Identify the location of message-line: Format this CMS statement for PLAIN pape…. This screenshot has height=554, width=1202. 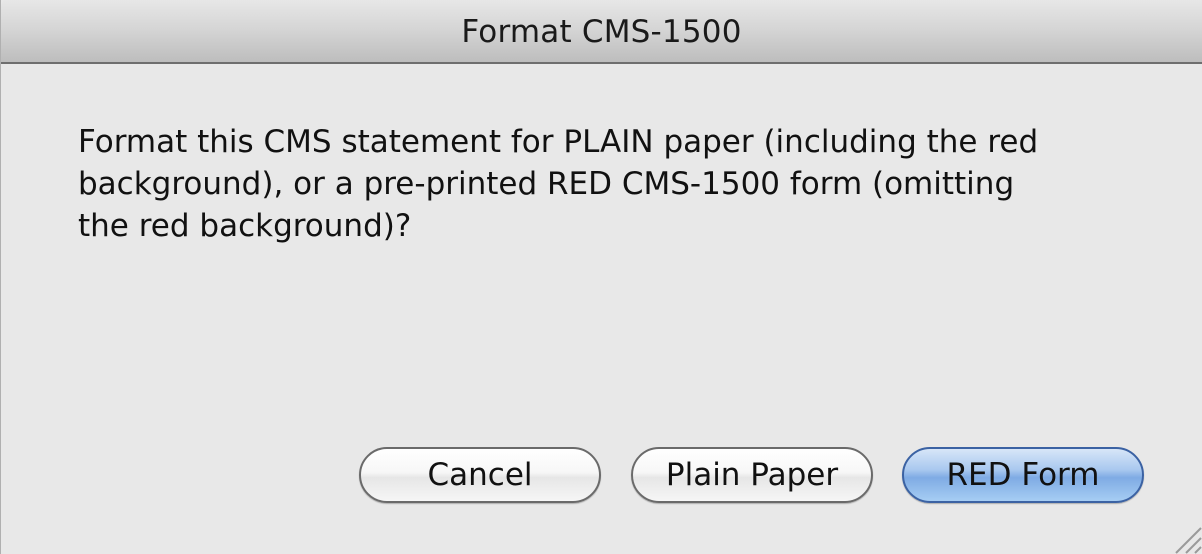
(558, 142).